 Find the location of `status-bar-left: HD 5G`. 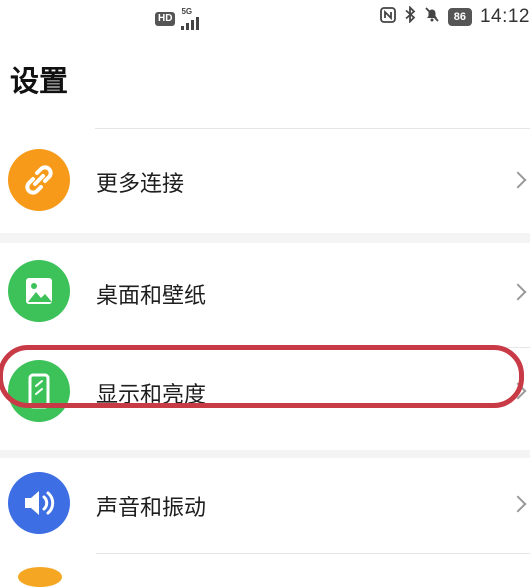

status-bar-left: HD 5G is located at coordinates (177, 18).